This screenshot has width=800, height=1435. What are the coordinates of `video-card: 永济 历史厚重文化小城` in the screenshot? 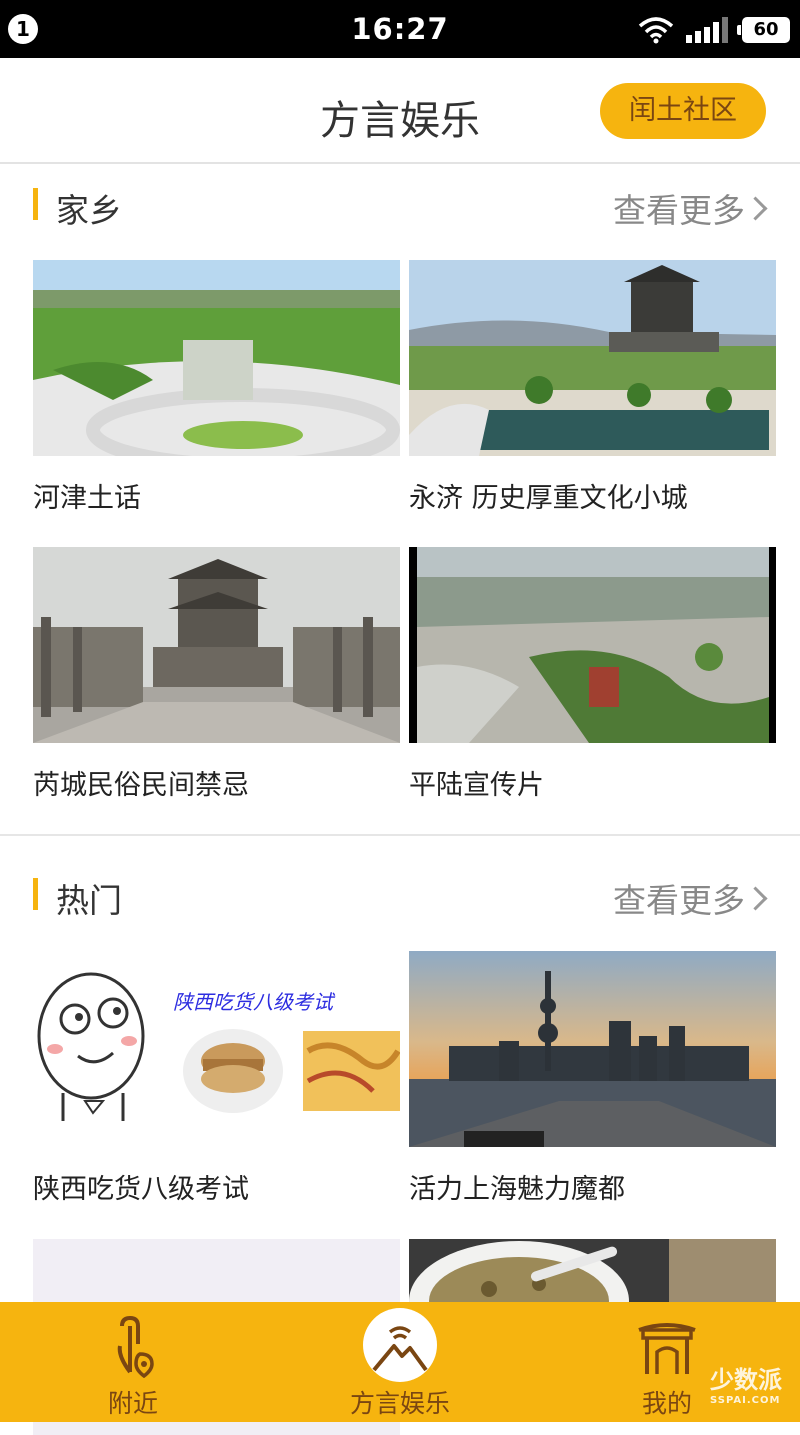 It's located at (592, 387).